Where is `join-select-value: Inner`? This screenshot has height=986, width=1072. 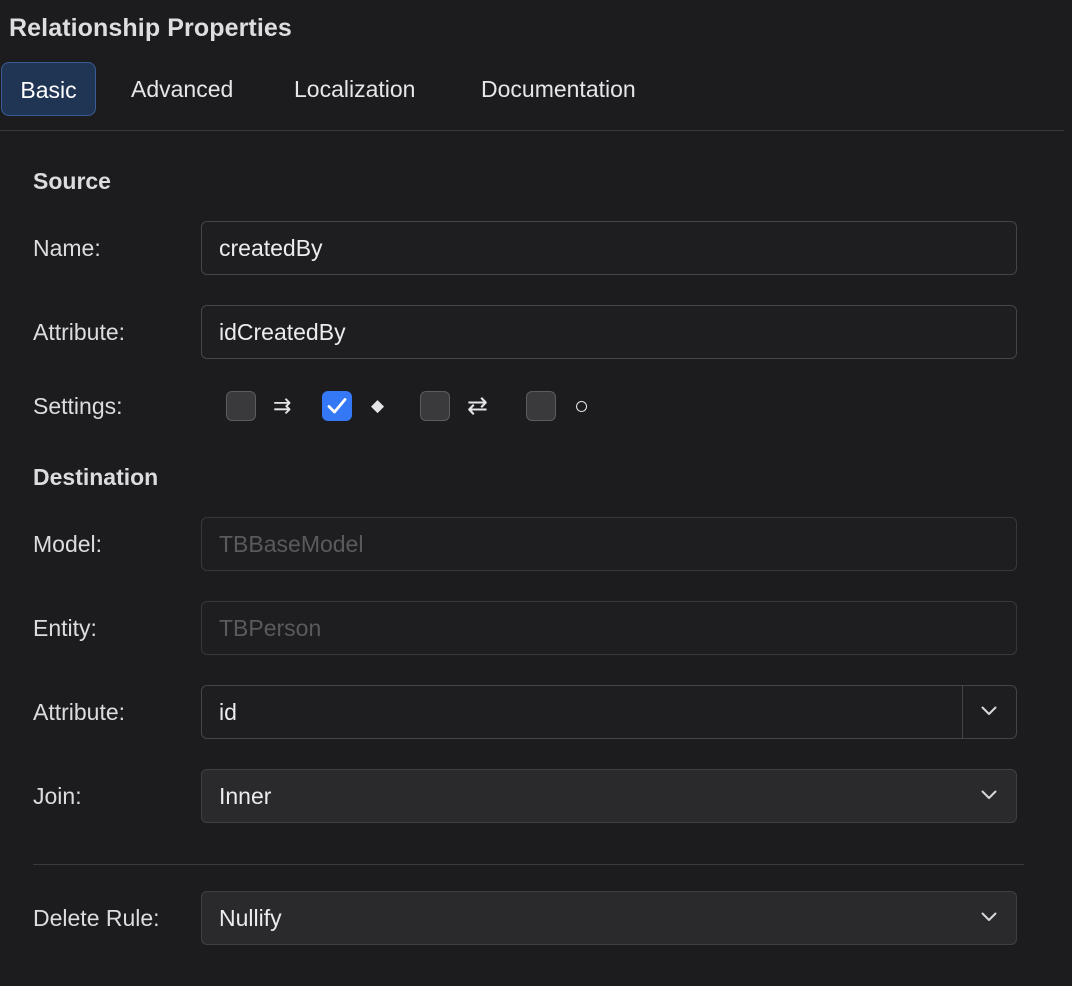
join-select-value: Inner is located at coordinates (245, 796).